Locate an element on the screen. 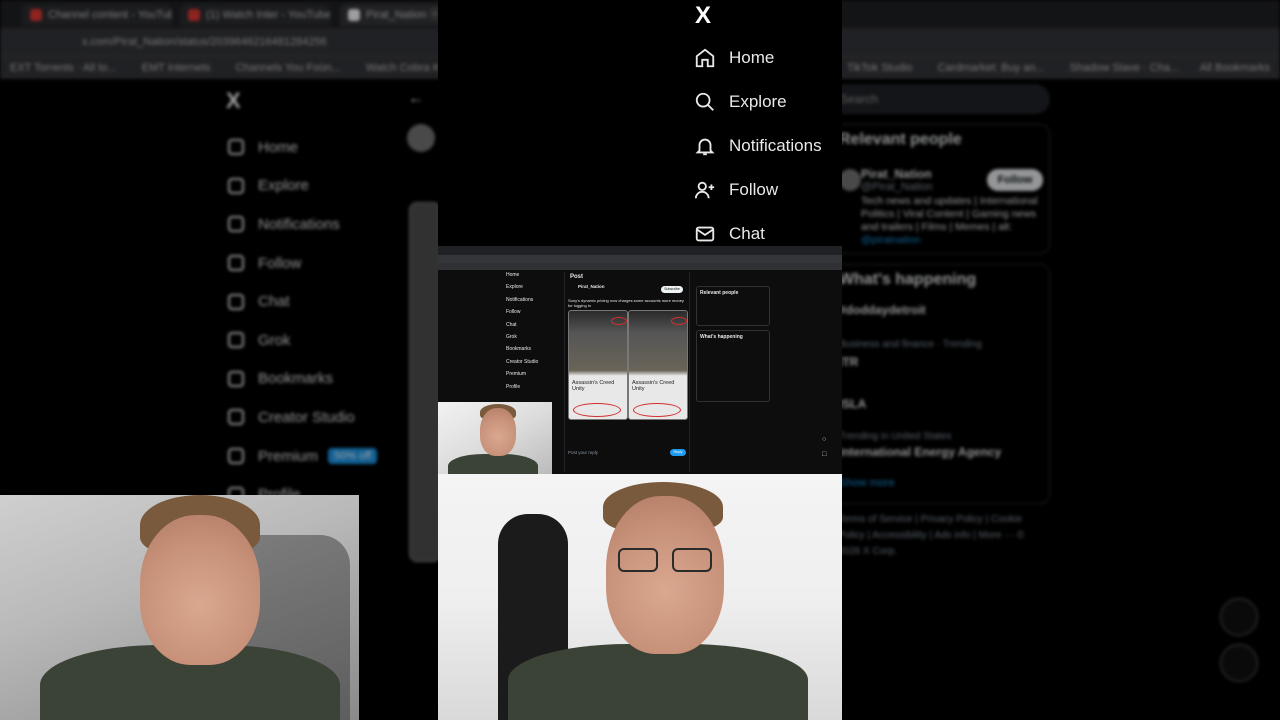 The height and width of the screenshot is (720, 1280). mini-address-bar is located at coordinates (640, 259).